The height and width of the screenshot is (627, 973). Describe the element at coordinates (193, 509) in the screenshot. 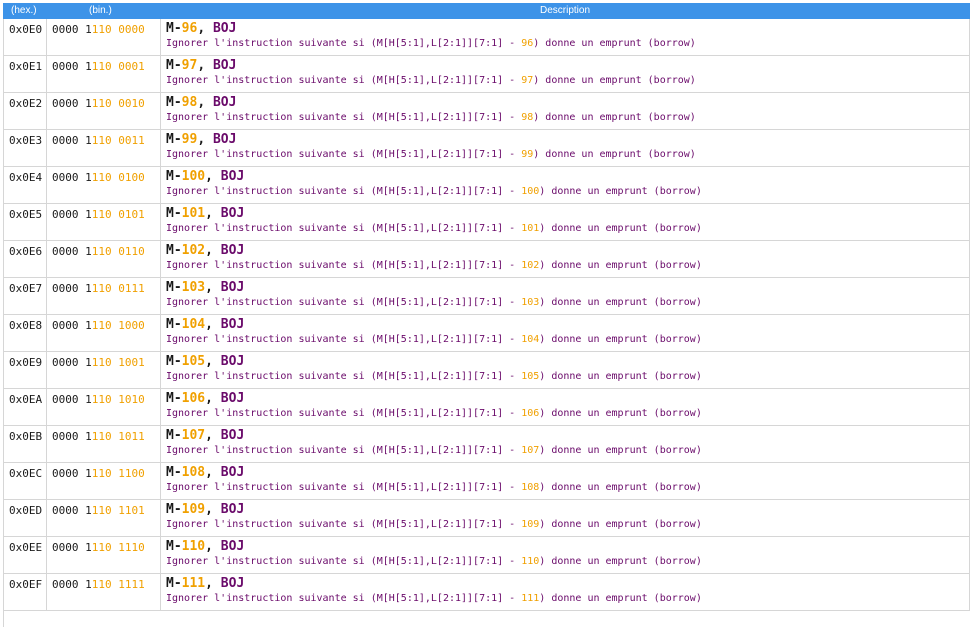

I see `mnemonic-operand: 109` at that location.